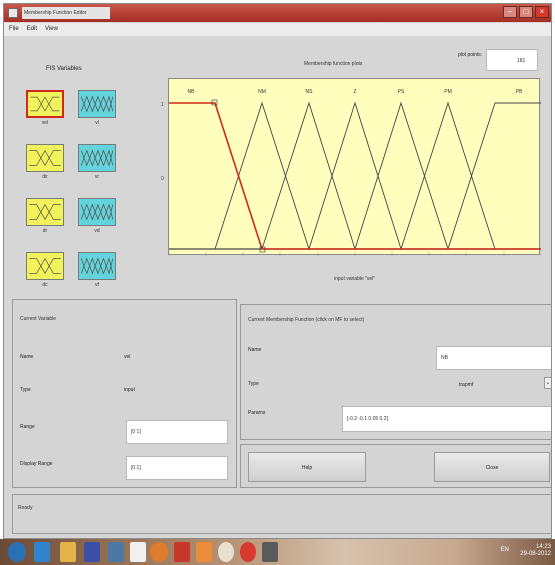 The image size is (555, 565). What do you see at coordinates (27, 357) in the screenshot?
I see `variable-name-label: Name` at bounding box center [27, 357].